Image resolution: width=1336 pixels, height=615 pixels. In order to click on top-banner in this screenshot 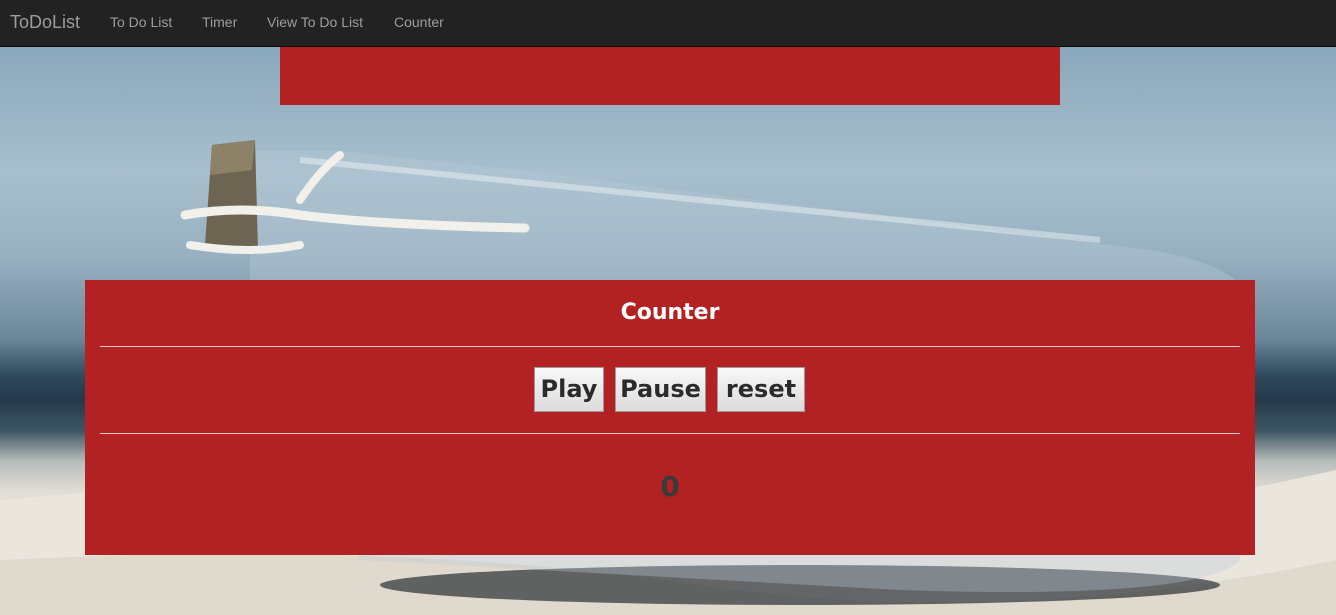, I will do `click(670, 76)`.